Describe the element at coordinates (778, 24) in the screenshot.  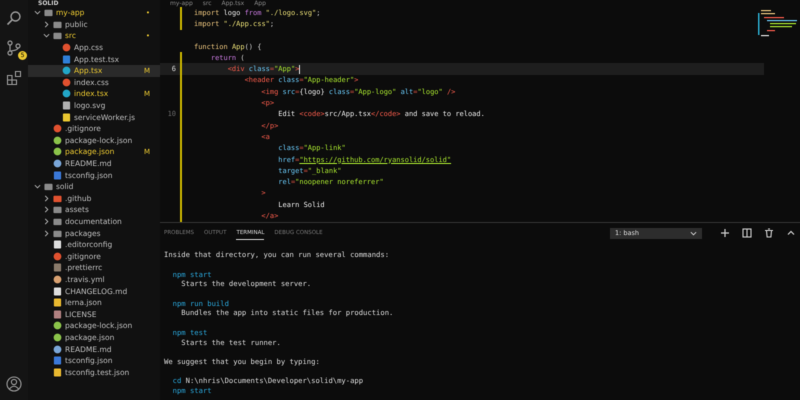
I see `minimap-drawing` at that location.